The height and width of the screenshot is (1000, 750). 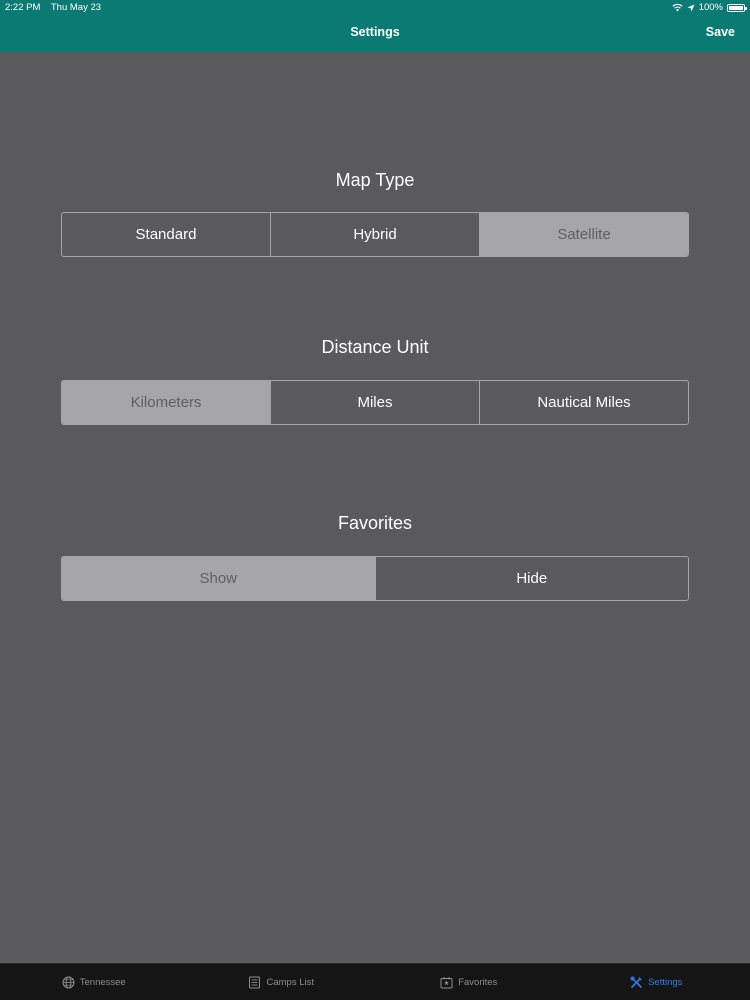 I want to click on distance-unit-segmented-control: Kilometers Miles Nautical Miles, so click(x=375, y=402).